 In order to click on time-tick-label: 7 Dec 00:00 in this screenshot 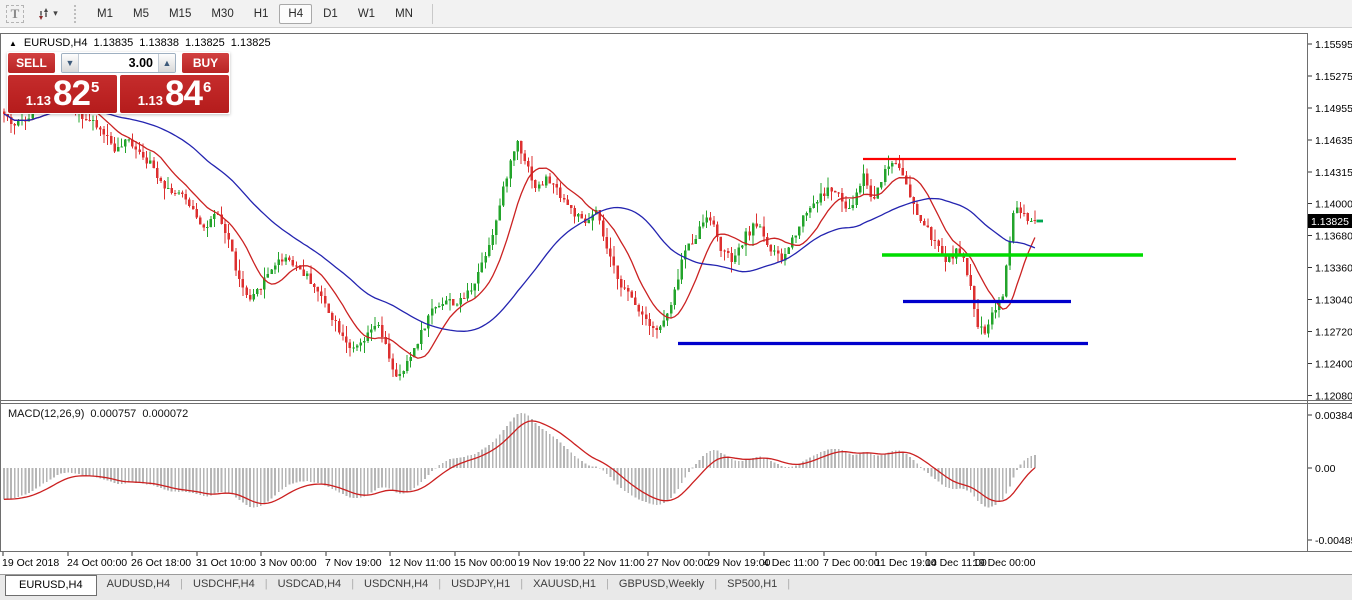, I will do `click(851, 563)`.